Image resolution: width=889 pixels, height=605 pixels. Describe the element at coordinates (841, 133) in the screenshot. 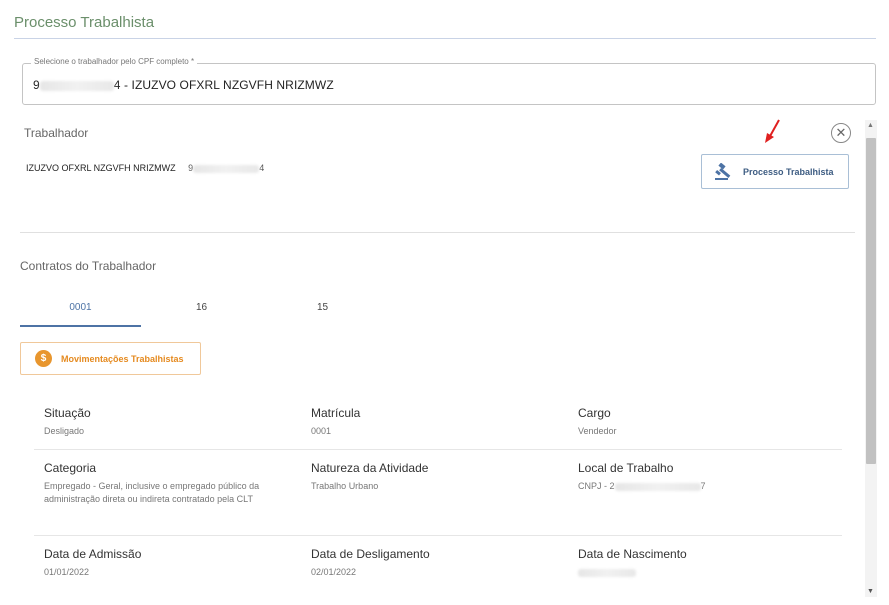

I see `close-icon: ✕` at that location.